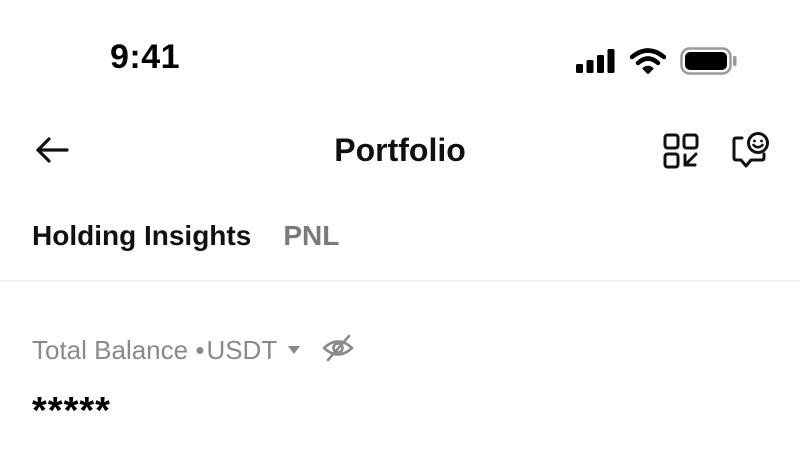 The image size is (800, 450). Describe the element at coordinates (716, 153) in the screenshot. I see `header-actions` at that location.